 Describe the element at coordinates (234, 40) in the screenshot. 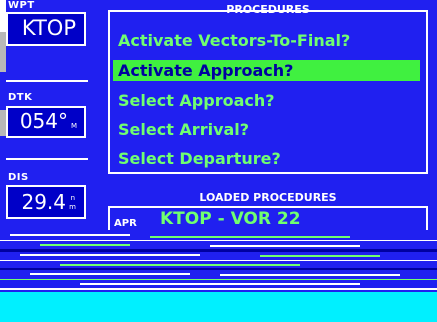

I see `menu-item-activate-vtf: Activate Vectors-To-Final?` at that location.